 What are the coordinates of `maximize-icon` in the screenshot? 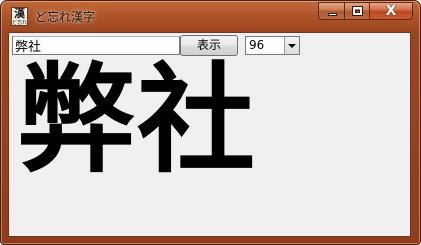 It's located at (357, 11).